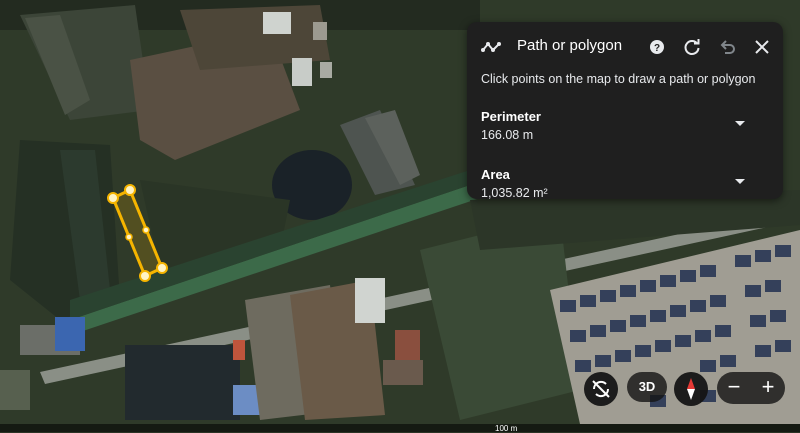 This screenshot has height=433, width=800. I want to click on perimeter-label: Perimeter, so click(511, 116).